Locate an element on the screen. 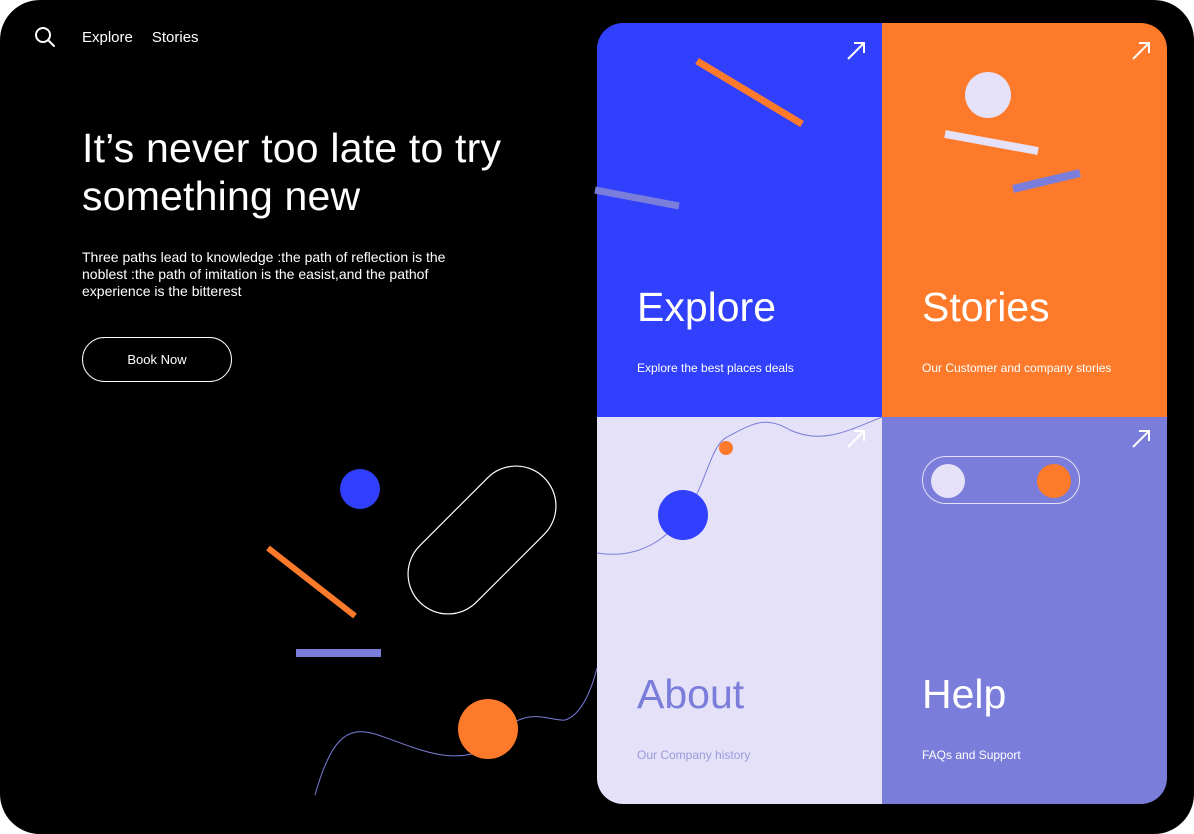 The width and height of the screenshot is (1194, 834). pill-outline-decoration is located at coordinates (482, 540).